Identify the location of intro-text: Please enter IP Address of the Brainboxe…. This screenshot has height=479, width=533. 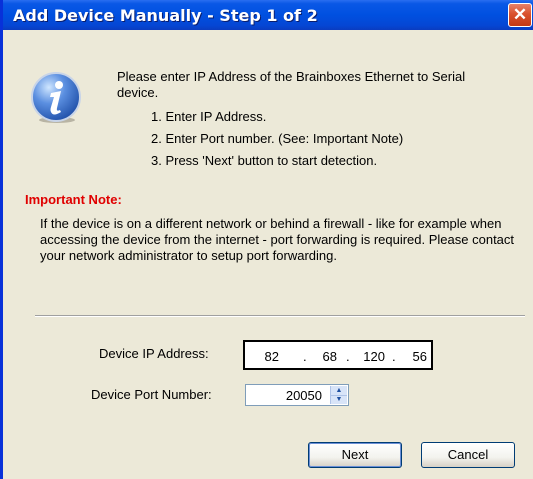
(291, 84).